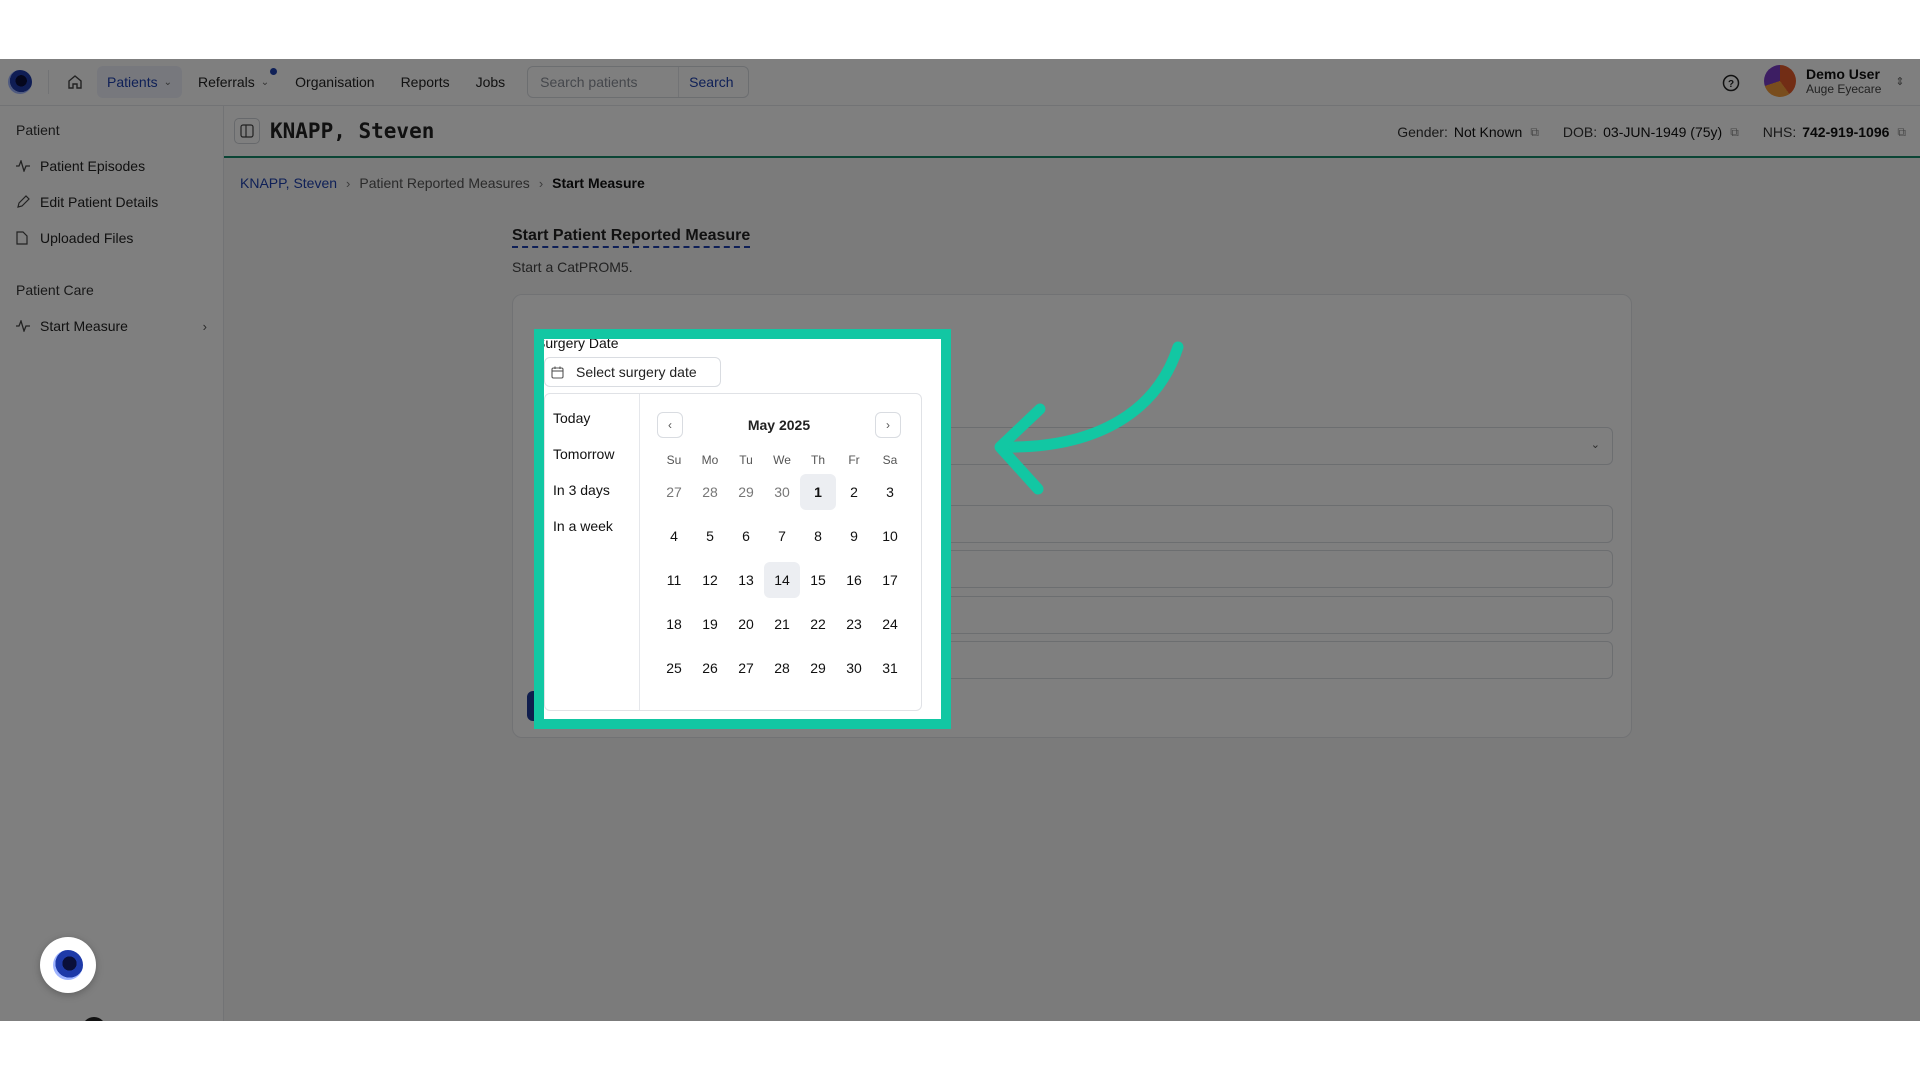  What do you see at coordinates (818, 624) in the screenshot?
I see `calendar-day: 22` at bounding box center [818, 624].